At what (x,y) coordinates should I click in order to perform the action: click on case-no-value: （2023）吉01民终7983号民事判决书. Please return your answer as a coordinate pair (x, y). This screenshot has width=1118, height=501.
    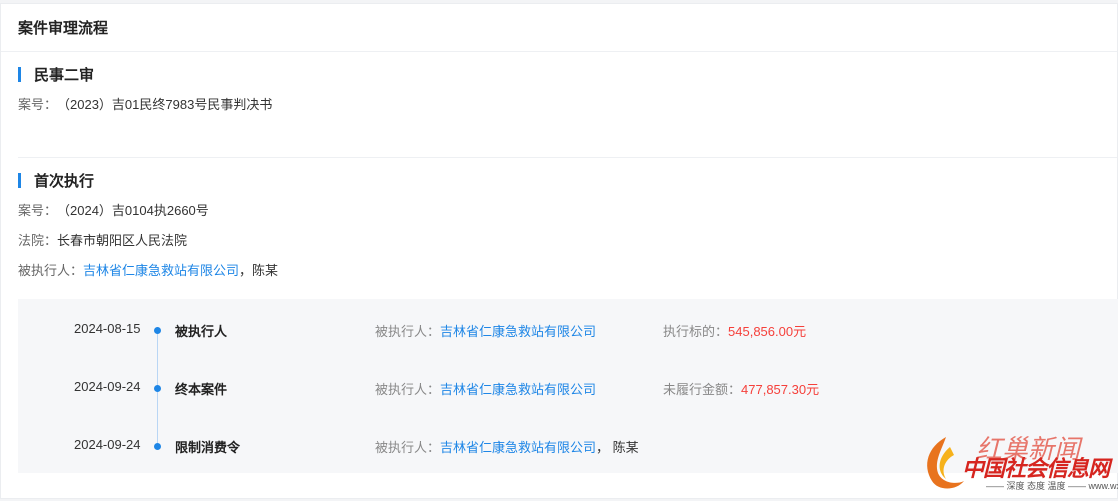
    Looking at the image, I should click on (165, 104).